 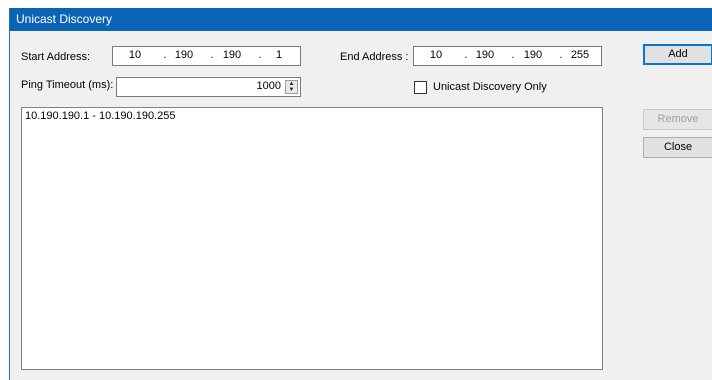 I want to click on end-address-input: 10 . 190 . 190 . 255, so click(x=507, y=56).